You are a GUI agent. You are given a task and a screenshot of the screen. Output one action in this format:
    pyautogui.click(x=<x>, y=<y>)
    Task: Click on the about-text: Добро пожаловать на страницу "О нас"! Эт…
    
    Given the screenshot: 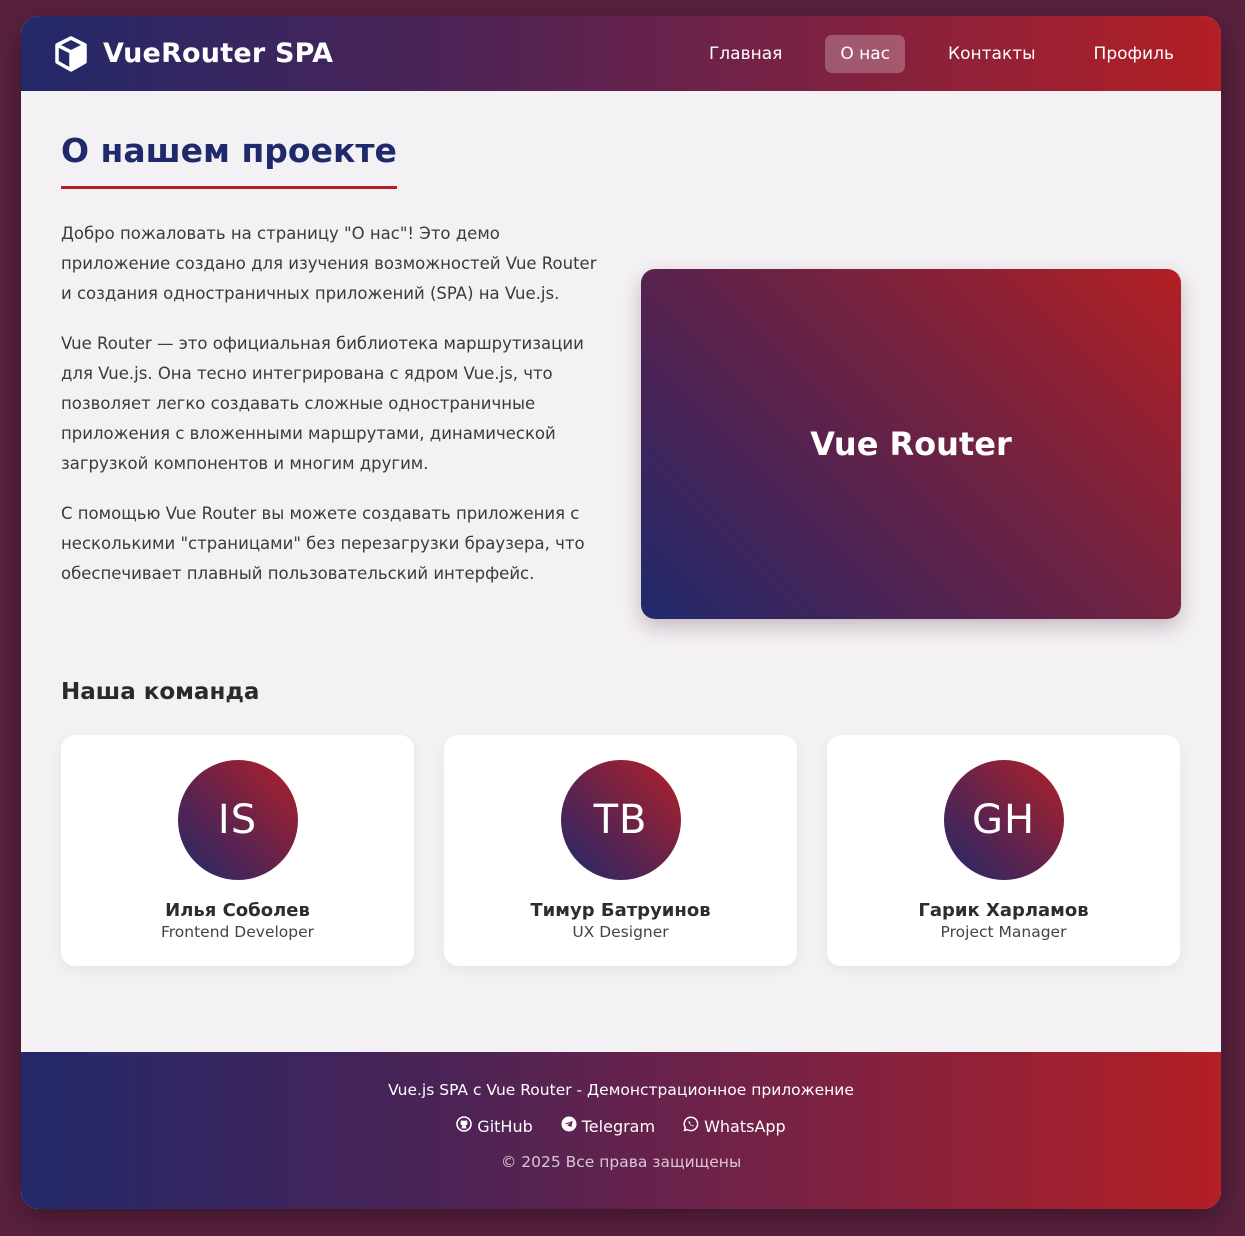 What is the action you would take?
    pyautogui.click(x=331, y=419)
    